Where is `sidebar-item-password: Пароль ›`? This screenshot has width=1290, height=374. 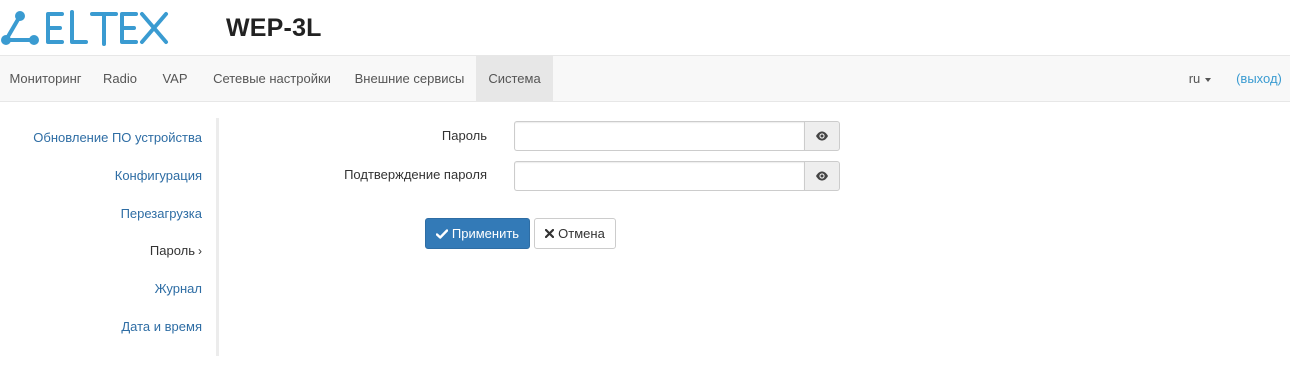 sidebar-item-password: Пароль › is located at coordinates (176, 250).